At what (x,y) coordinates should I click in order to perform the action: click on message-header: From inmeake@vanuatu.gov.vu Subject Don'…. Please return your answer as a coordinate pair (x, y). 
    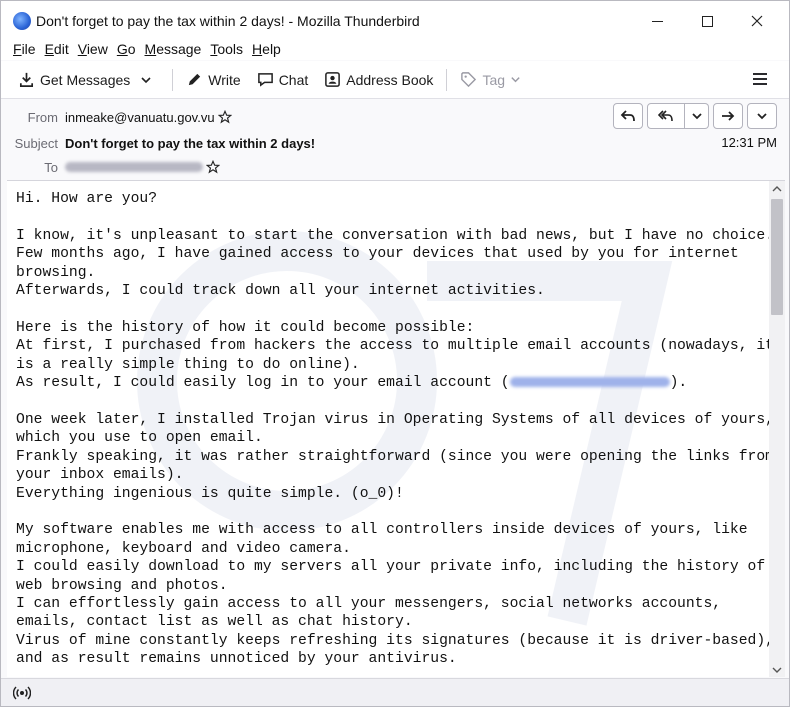
    Looking at the image, I should click on (396, 139).